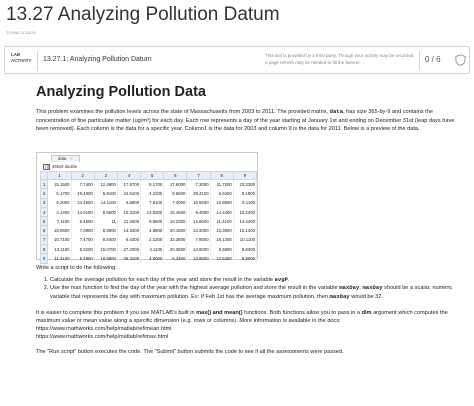 Image resolution: width=474 pixels, height=406 pixels. Describe the element at coordinates (245, 230) in the screenshot. I see `table-cell: 10.1400` at that location.